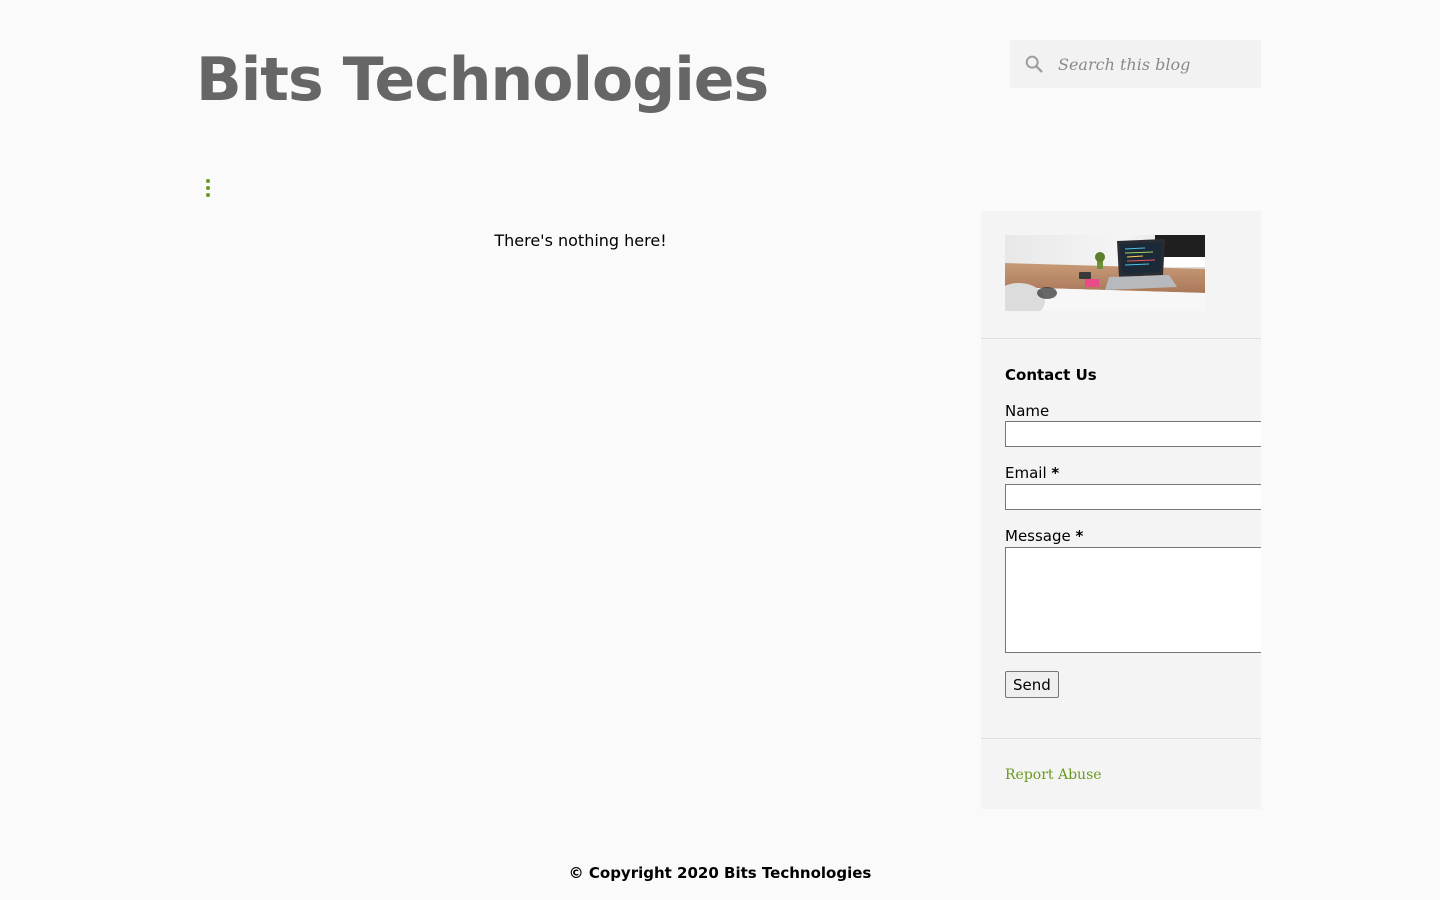 The width and height of the screenshot is (1440, 900). I want to click on search-icon, so click(1034, 64).